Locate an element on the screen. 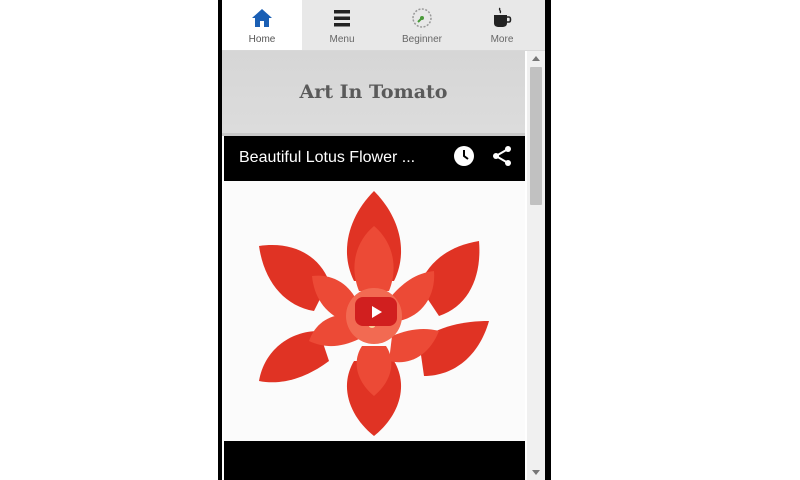 This screenshot has height=480, width=800. tab-home-label: Home is located at coordinates (262, 39).